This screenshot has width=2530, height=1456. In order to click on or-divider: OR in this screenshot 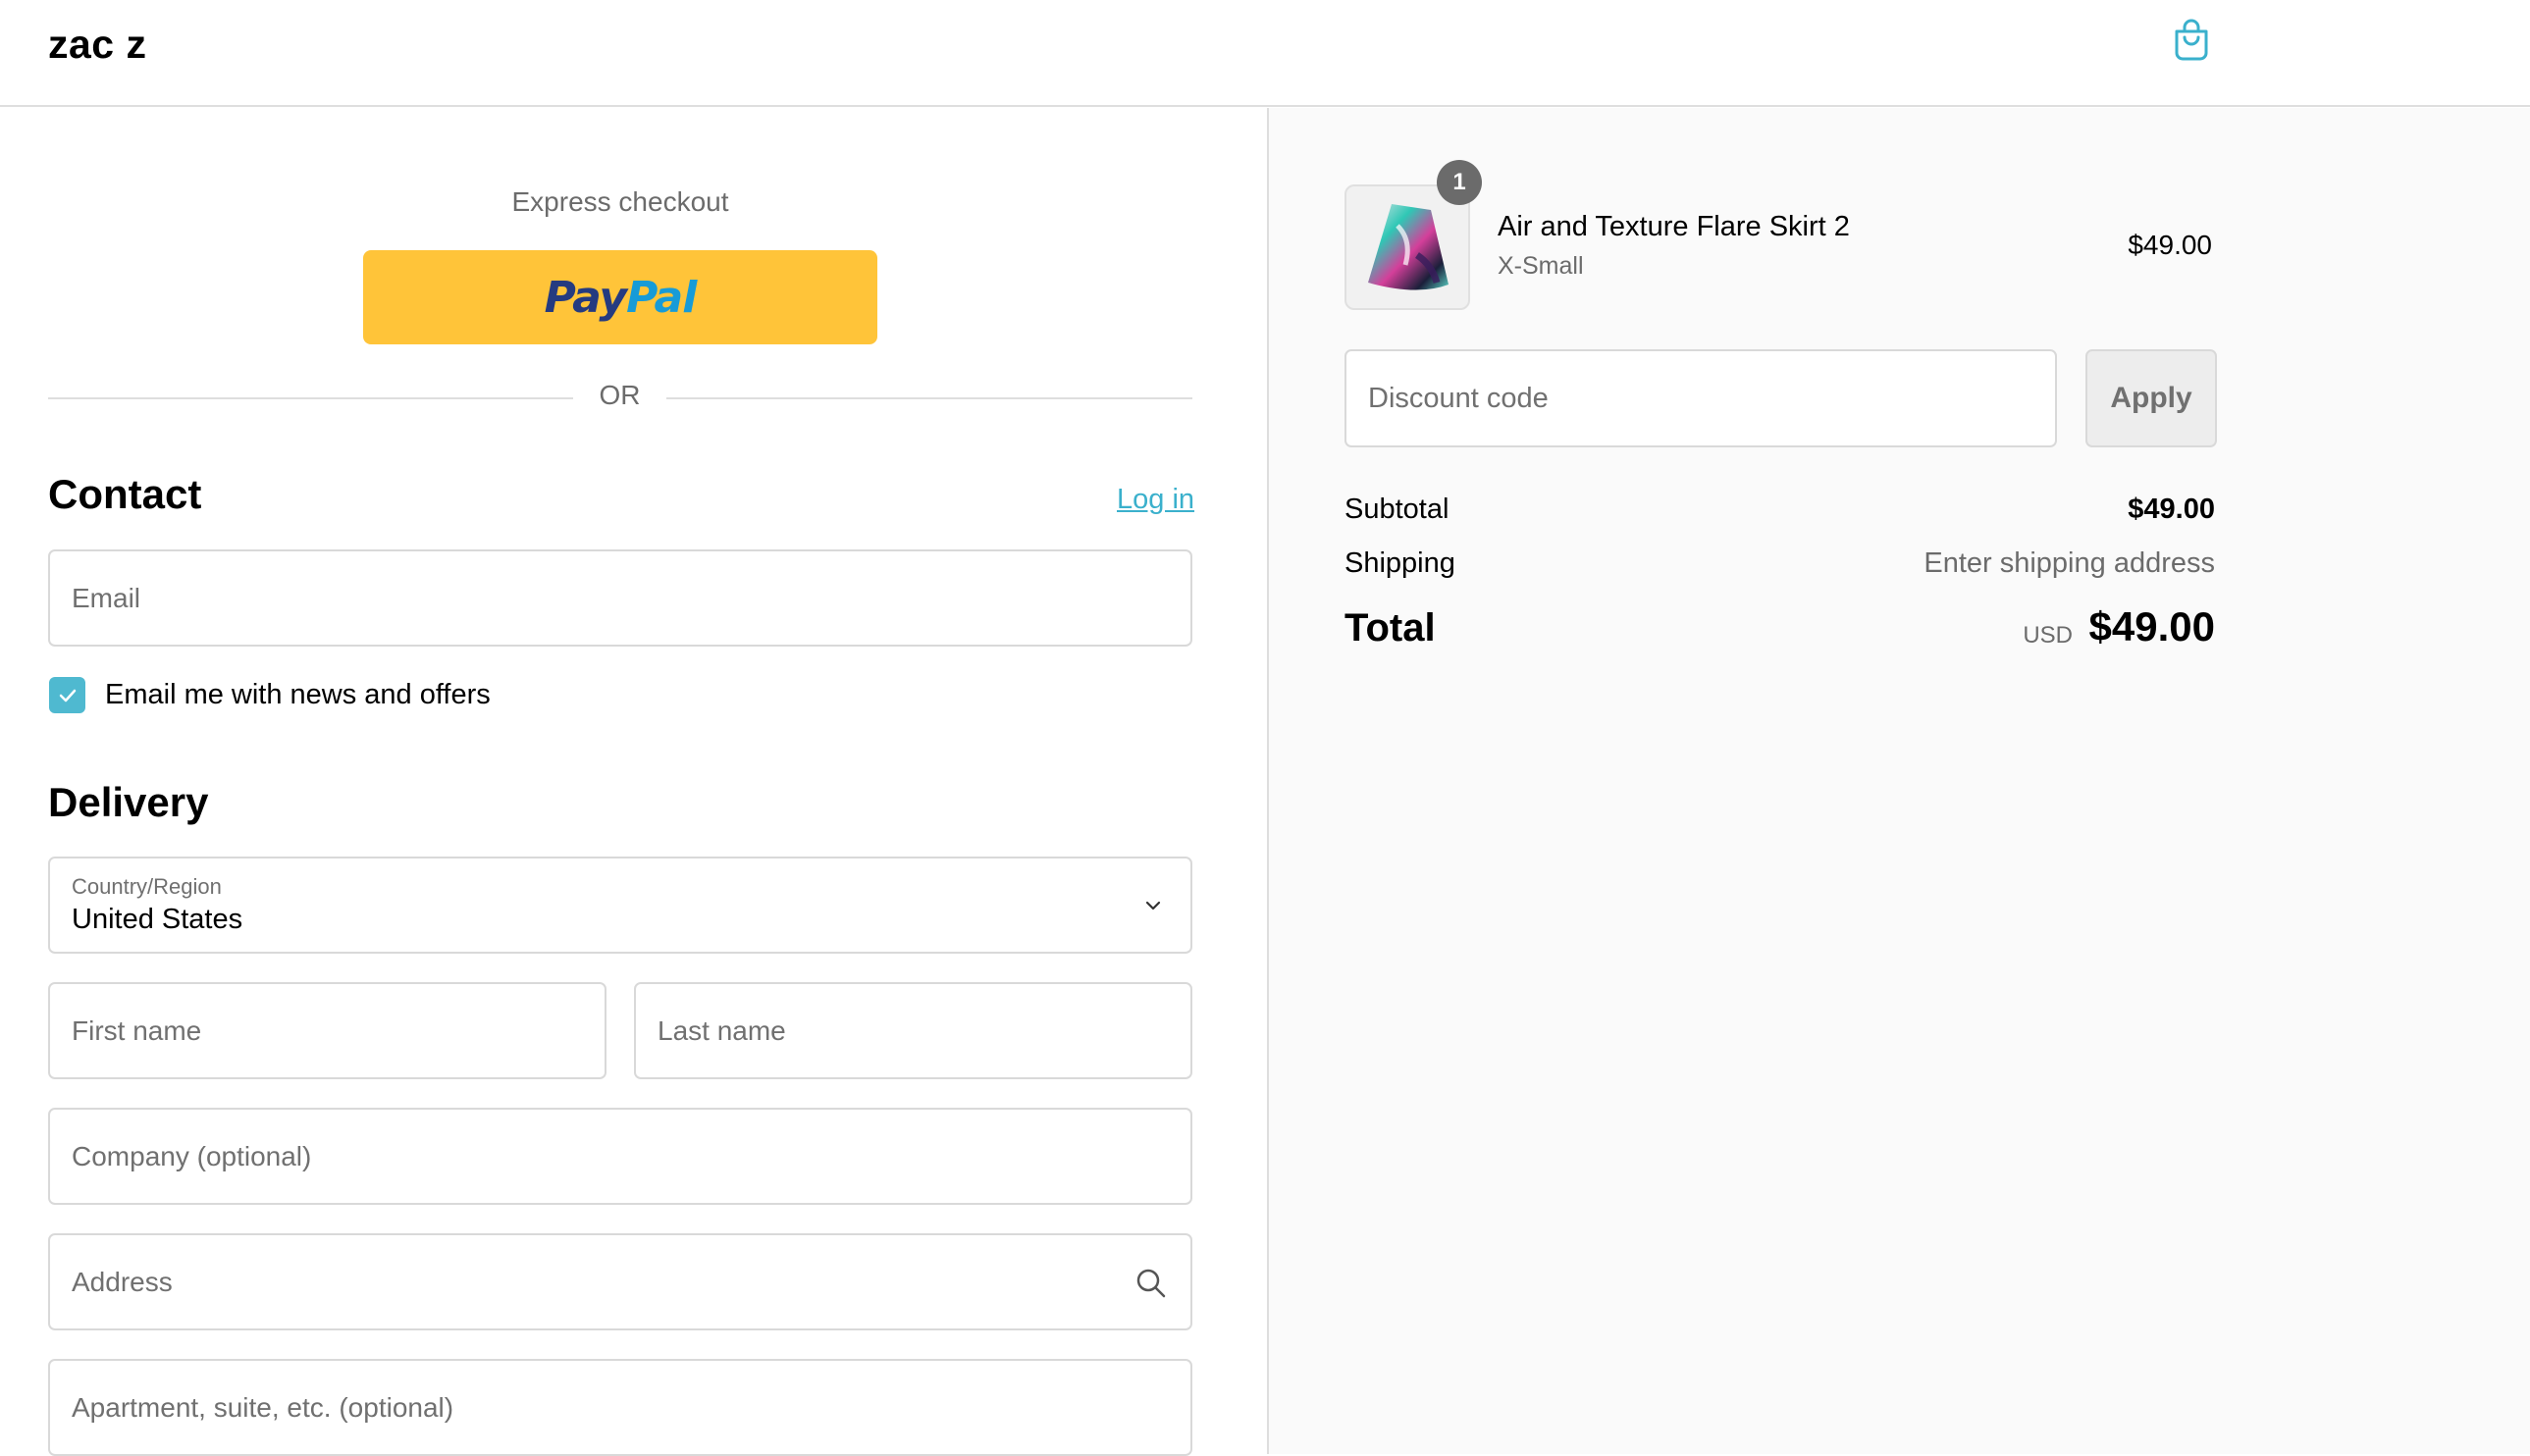, I will do `click(620, 397)`.